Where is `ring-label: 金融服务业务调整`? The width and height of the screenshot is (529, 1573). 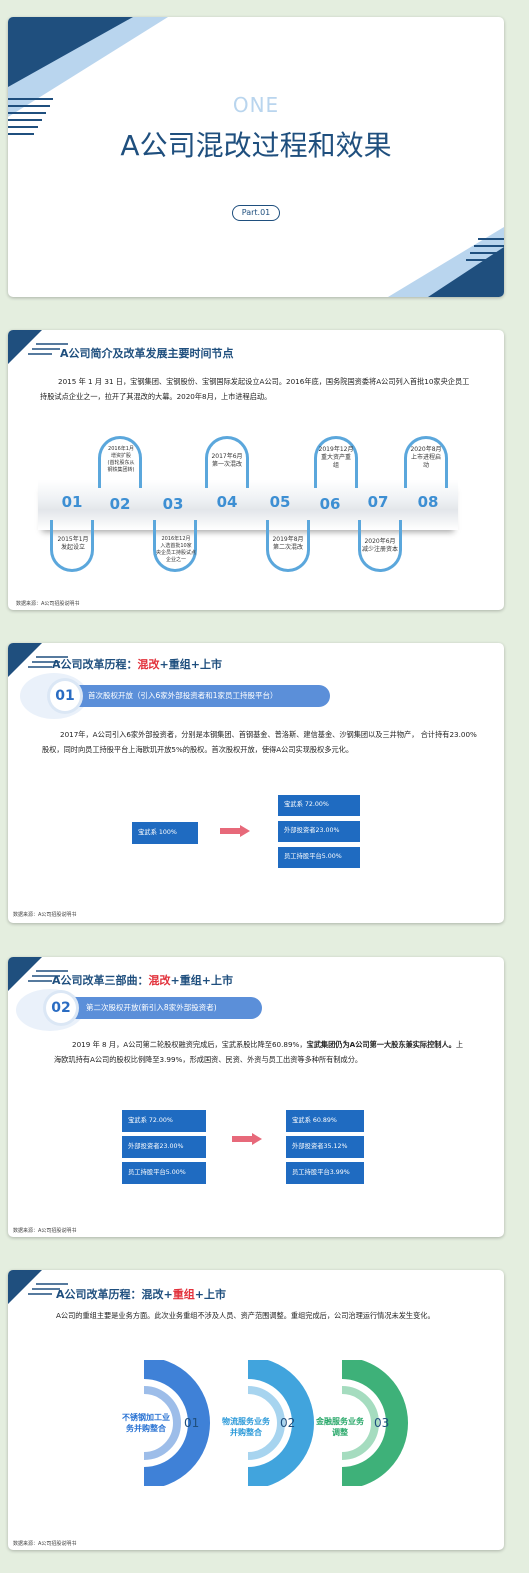
ring-label: 金融服务业务调整 is located at coordinates (340, 1427).